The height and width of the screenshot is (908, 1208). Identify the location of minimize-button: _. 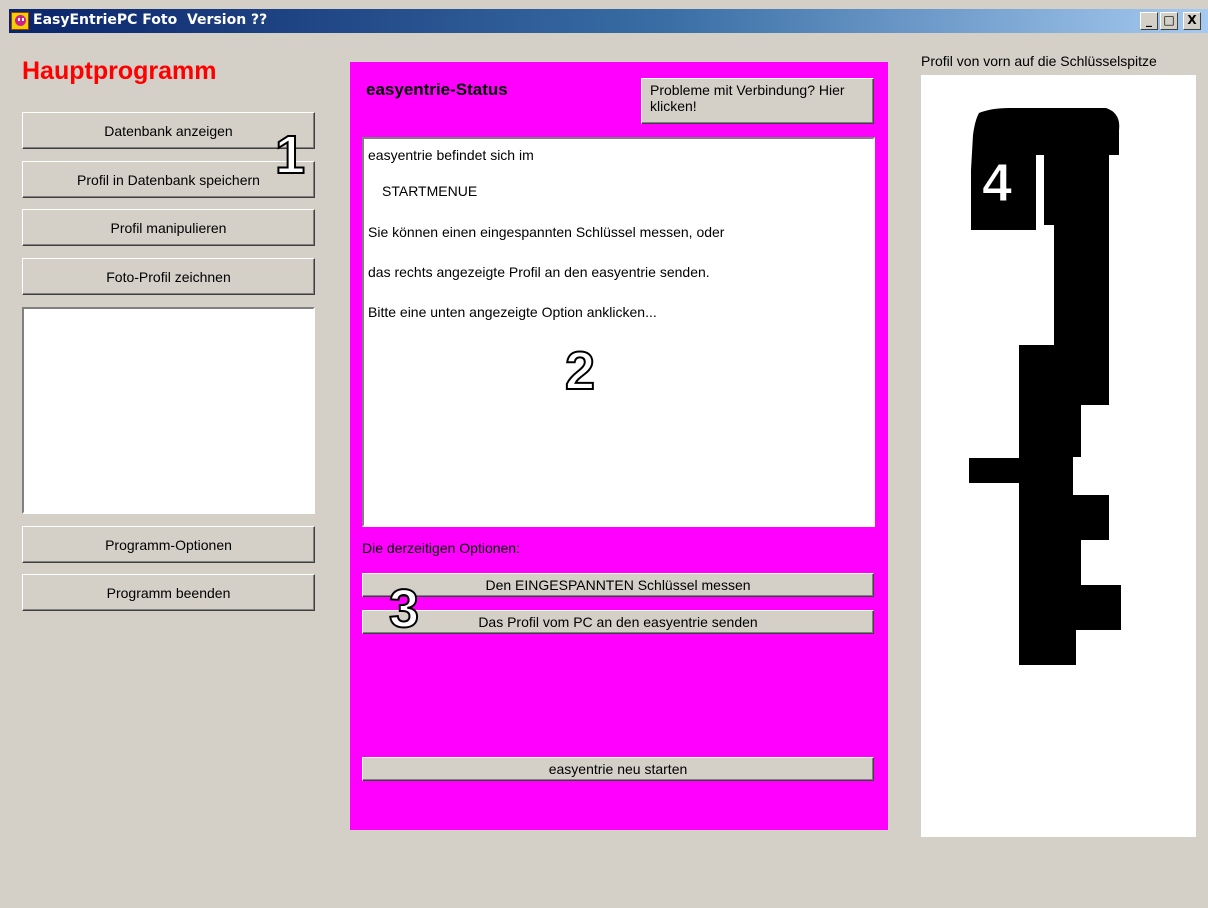
(1149, 21).